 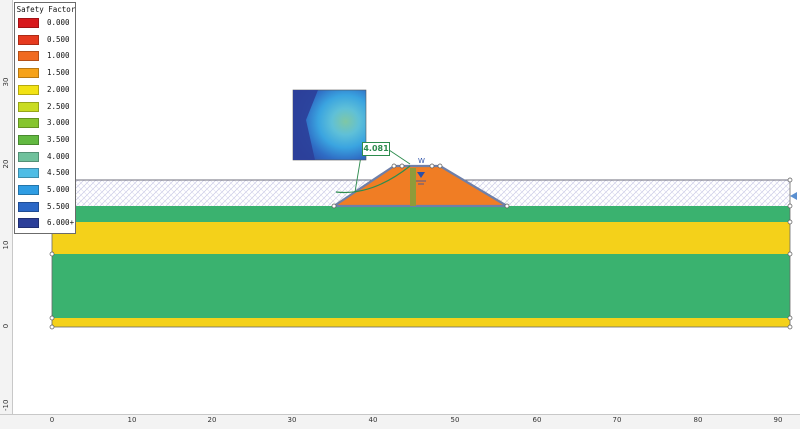 I want to click on soil-layer-green-main, so click(x=421, y=286).